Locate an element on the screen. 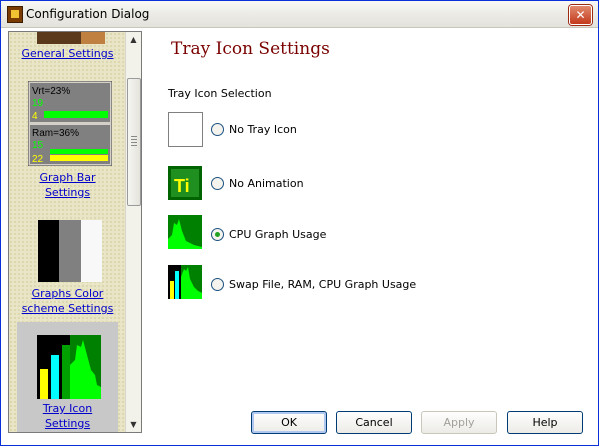  no-animation-icon: Ti is located at coordinates (185, 183).